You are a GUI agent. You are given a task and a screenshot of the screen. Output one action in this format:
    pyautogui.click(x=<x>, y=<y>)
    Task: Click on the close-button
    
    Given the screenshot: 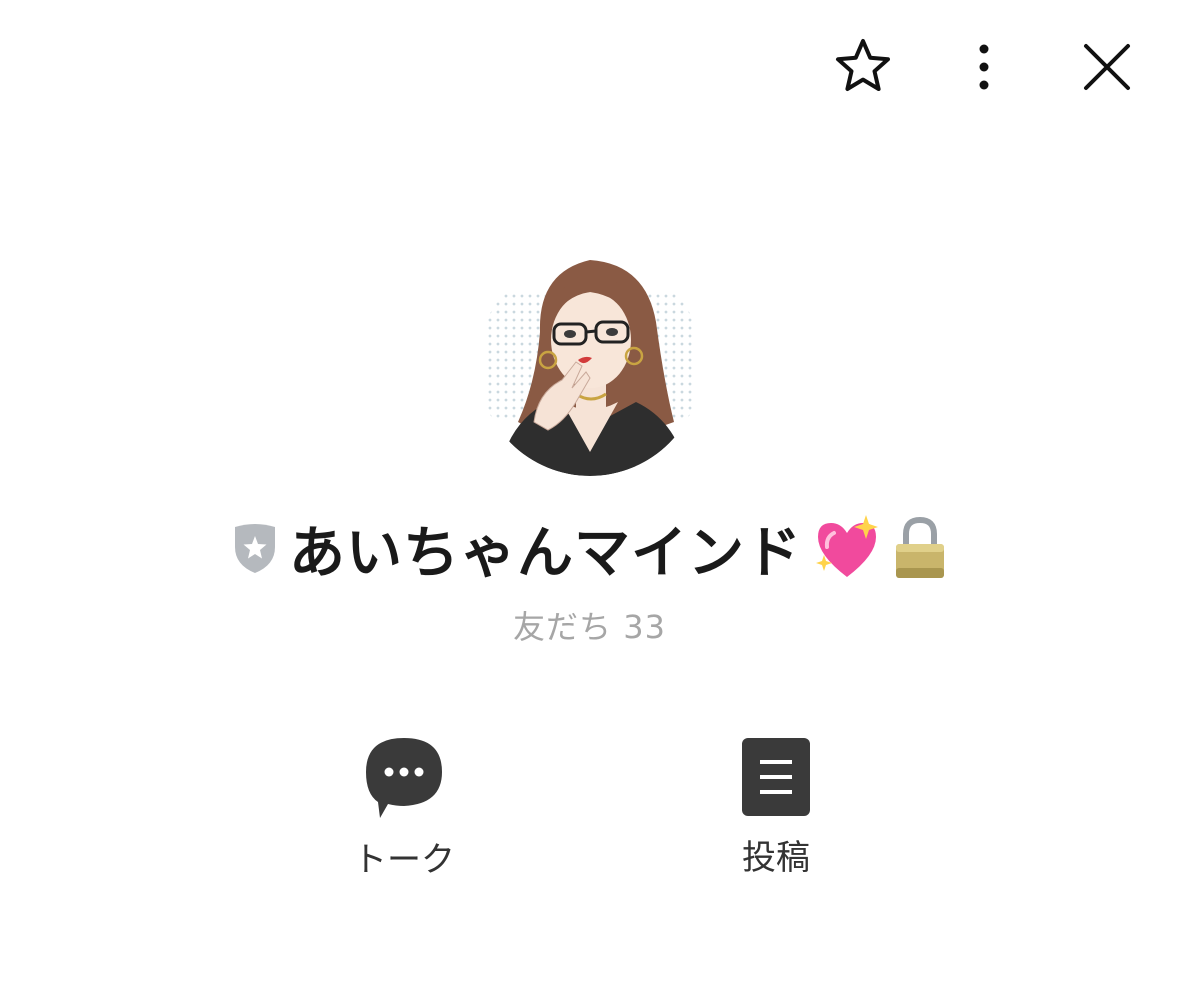 What is the action you would take?
    pyautogui.click(x=1107, y=67)
    